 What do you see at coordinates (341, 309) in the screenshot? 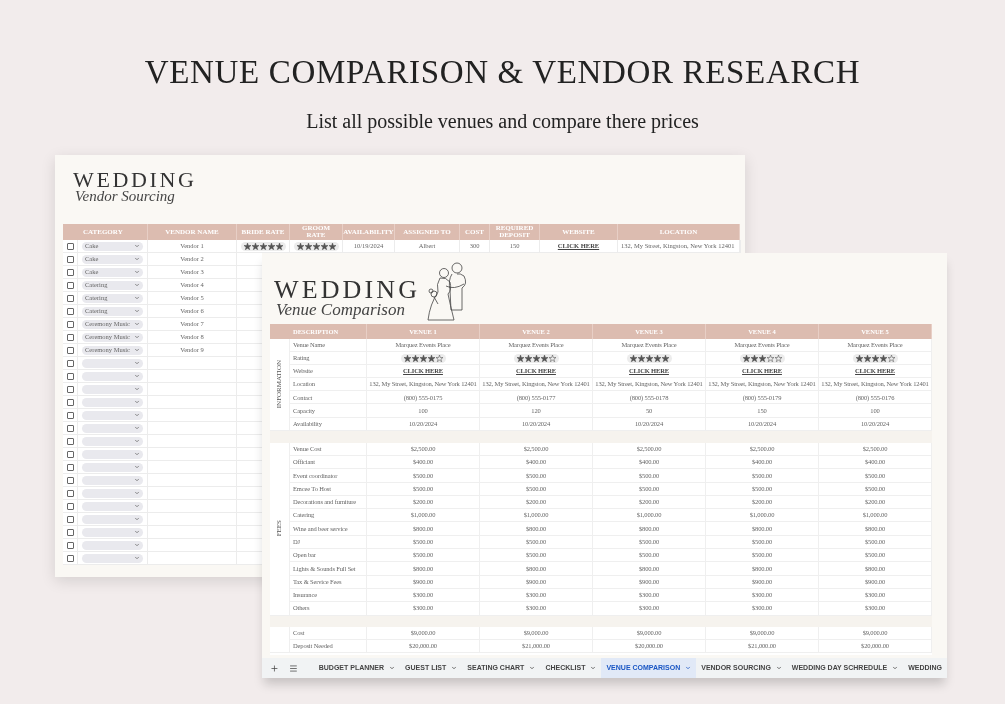
I see `logo-subtitle: Venue Comparison` at bounding box center [341, 309].